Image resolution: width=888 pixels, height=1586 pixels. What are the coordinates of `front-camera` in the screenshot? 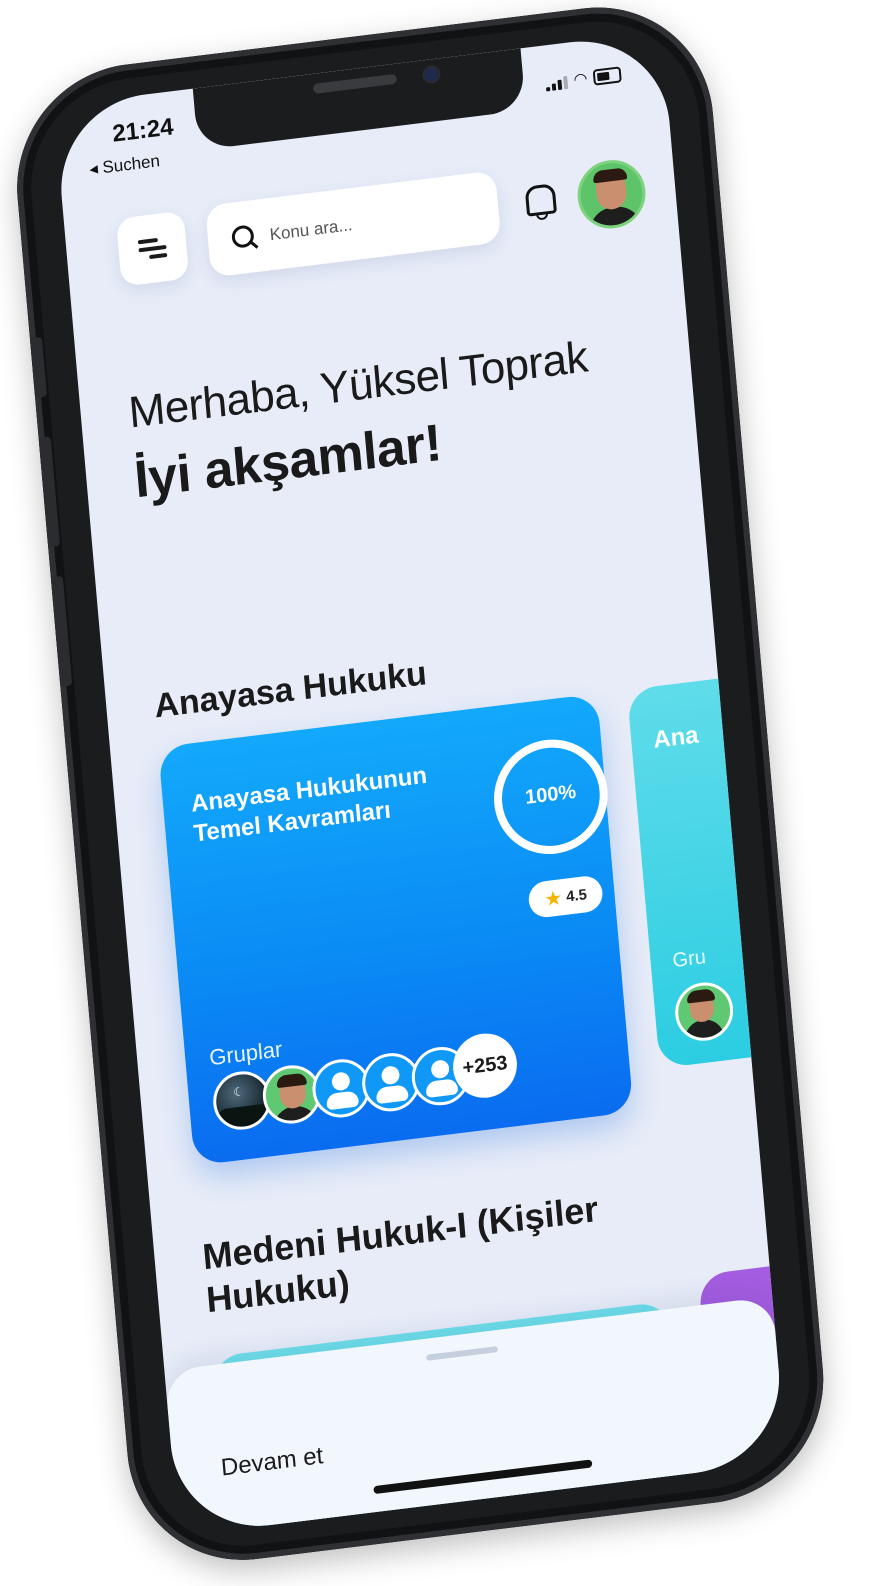 It's located at (431, 74).